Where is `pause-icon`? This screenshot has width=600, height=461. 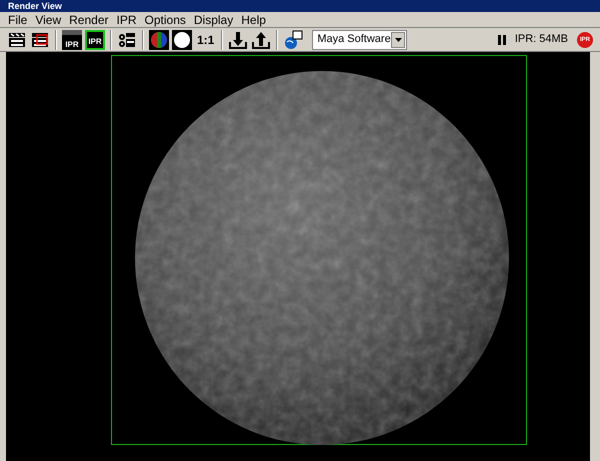
pause-icon is located at coordinates (502, 39).